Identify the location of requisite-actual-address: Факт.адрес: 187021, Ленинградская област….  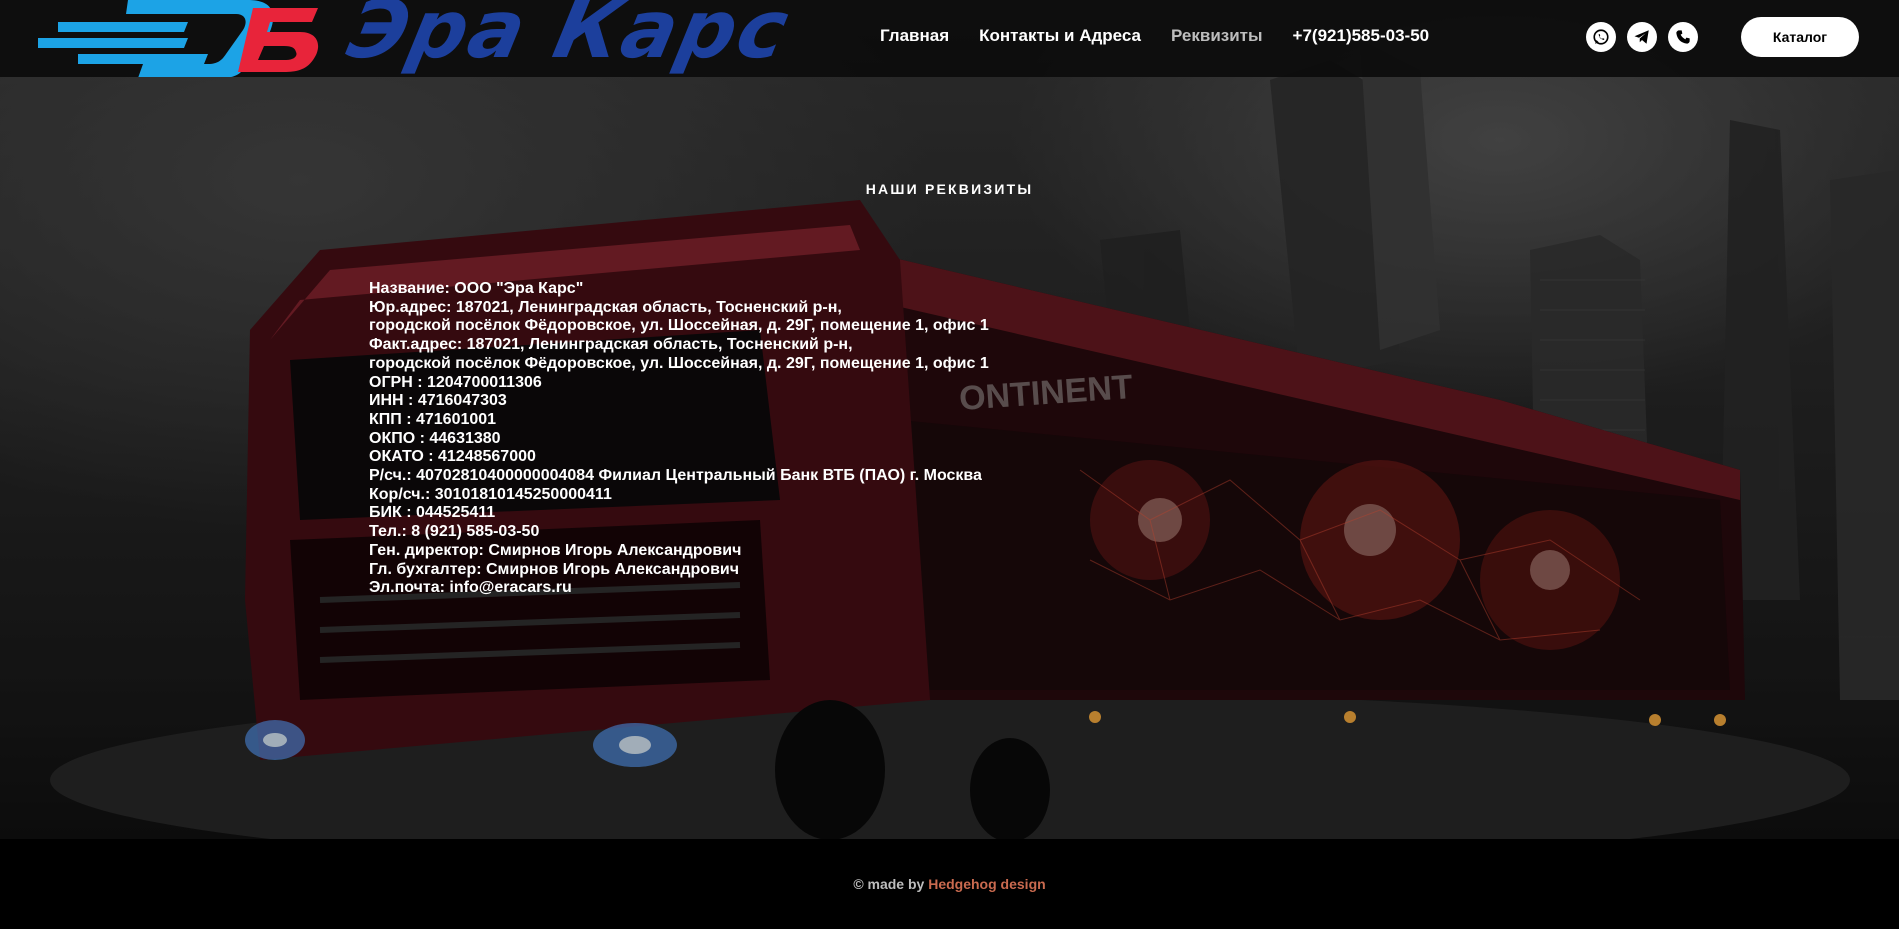
(611, 345).